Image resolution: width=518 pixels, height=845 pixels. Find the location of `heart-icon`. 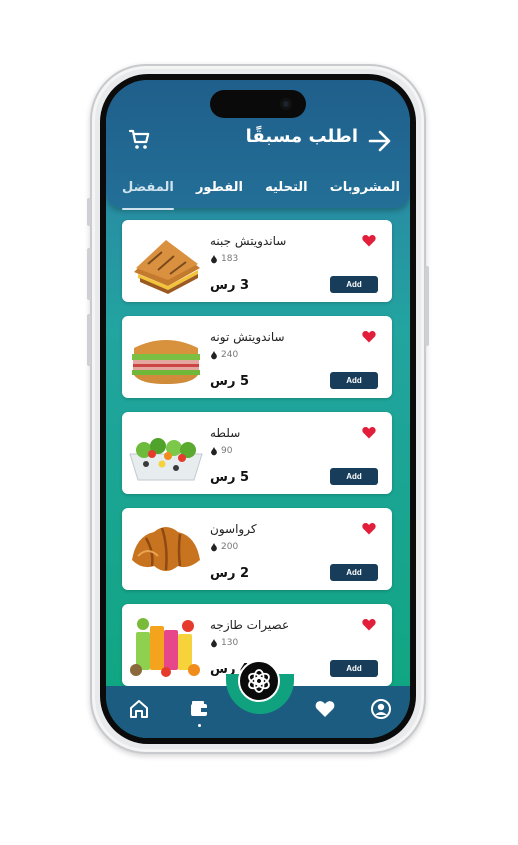

heart-icon is located at coordinates (325, 709).